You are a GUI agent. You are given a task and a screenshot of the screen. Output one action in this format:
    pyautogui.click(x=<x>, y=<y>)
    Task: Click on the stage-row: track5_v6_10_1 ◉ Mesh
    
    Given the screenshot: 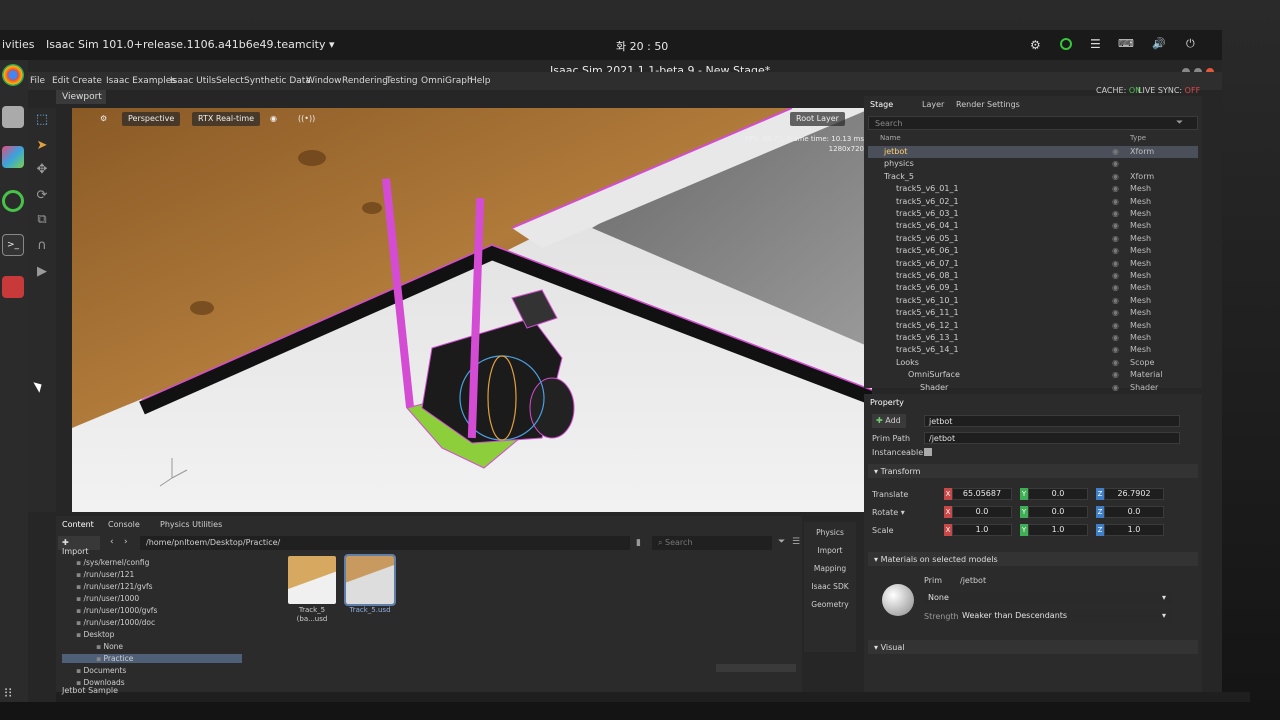 What is the action you would take?
    pyautogui.click(x=1033, y=301)
    